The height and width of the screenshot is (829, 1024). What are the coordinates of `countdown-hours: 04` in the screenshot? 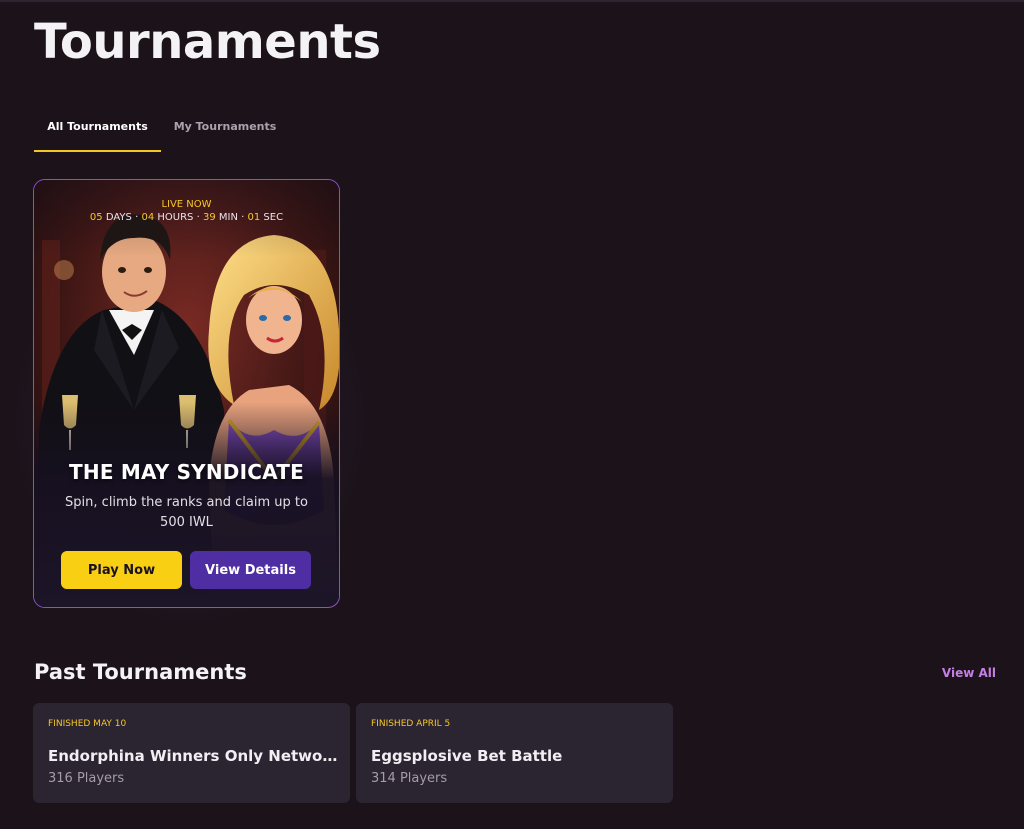 It's located at (148, 217).